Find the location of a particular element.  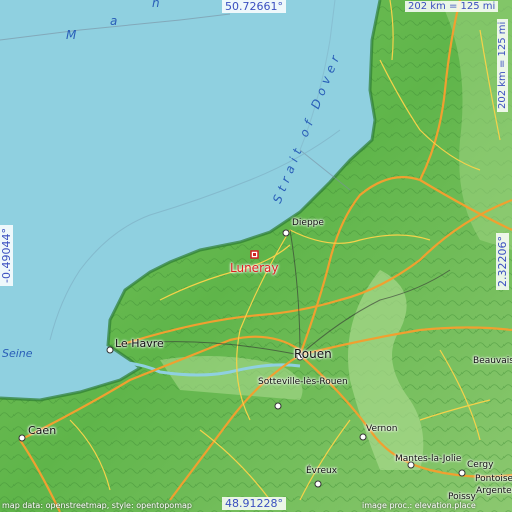

city-label-rouen: Rouen is located at coordinates (313, 354).